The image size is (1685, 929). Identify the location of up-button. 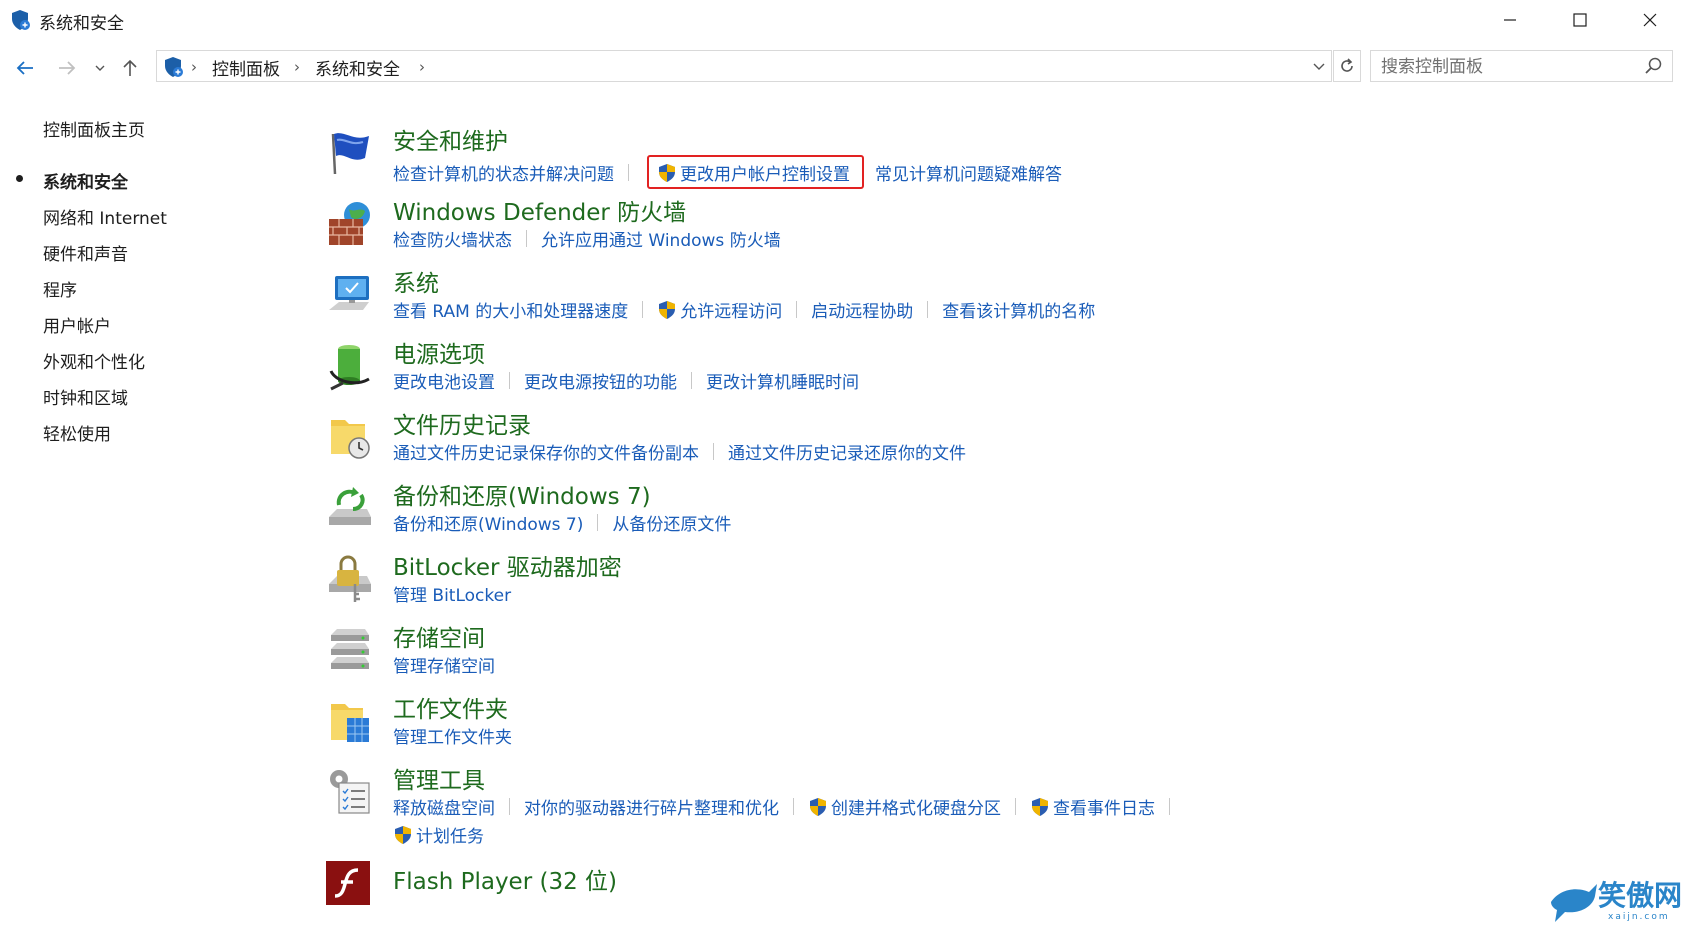
(130, 68).